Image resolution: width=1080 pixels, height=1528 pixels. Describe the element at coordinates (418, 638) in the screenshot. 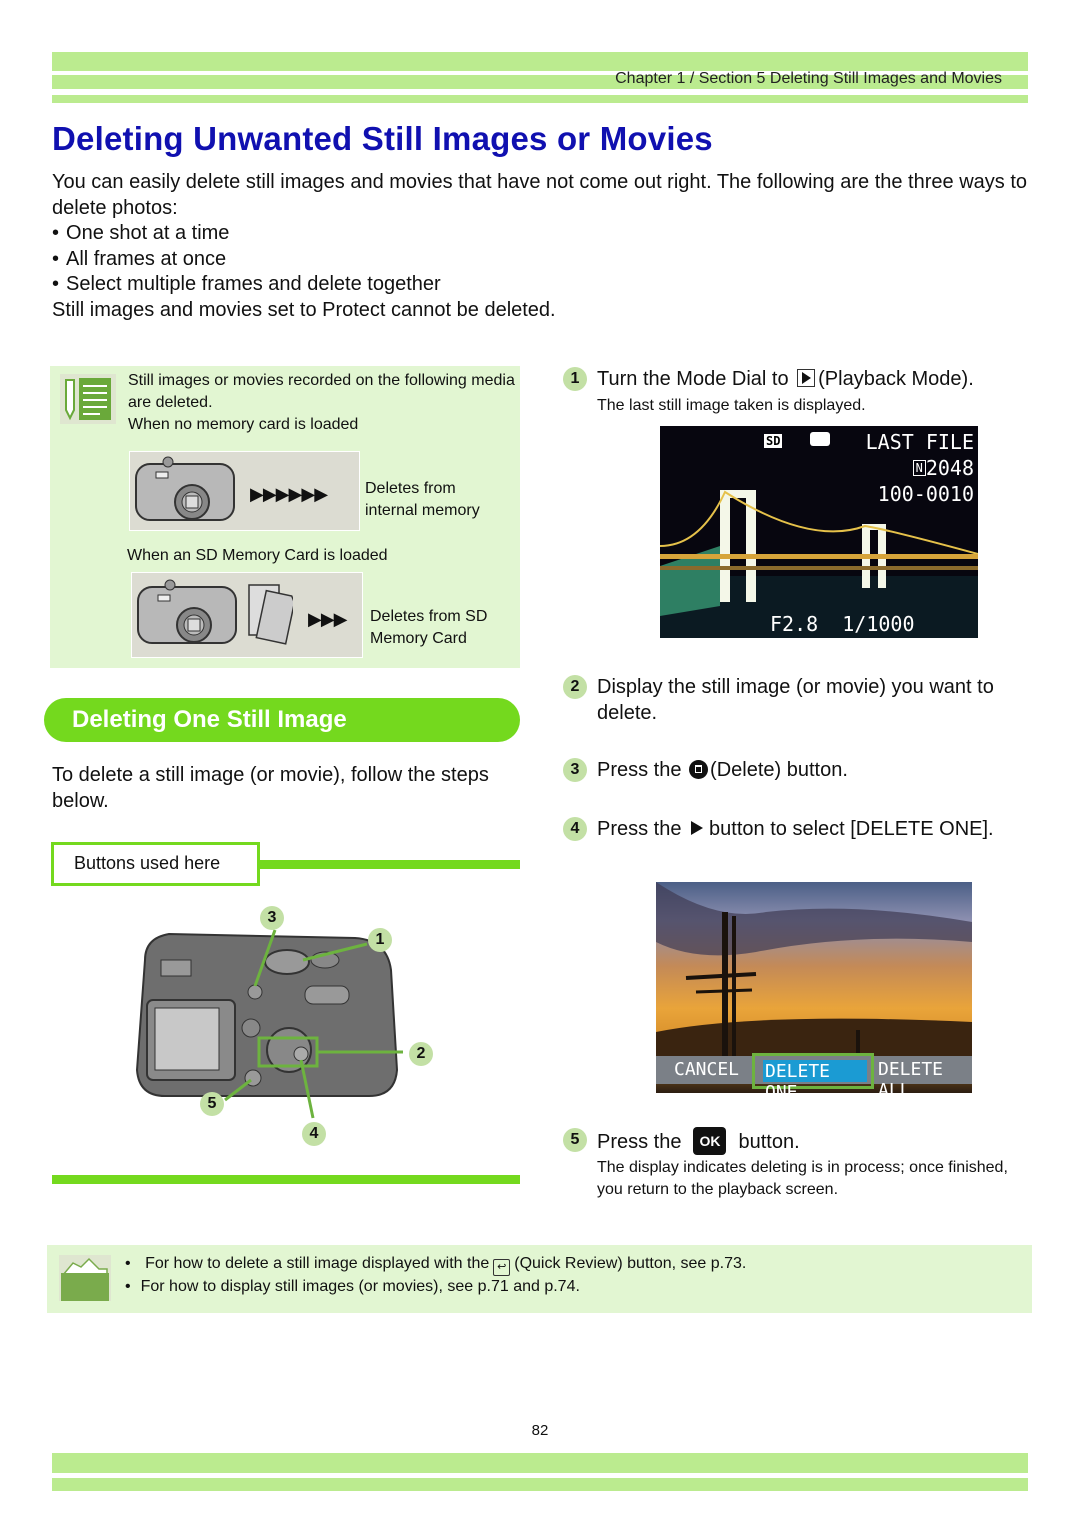

I see `label-line: Memory Card` at that location.